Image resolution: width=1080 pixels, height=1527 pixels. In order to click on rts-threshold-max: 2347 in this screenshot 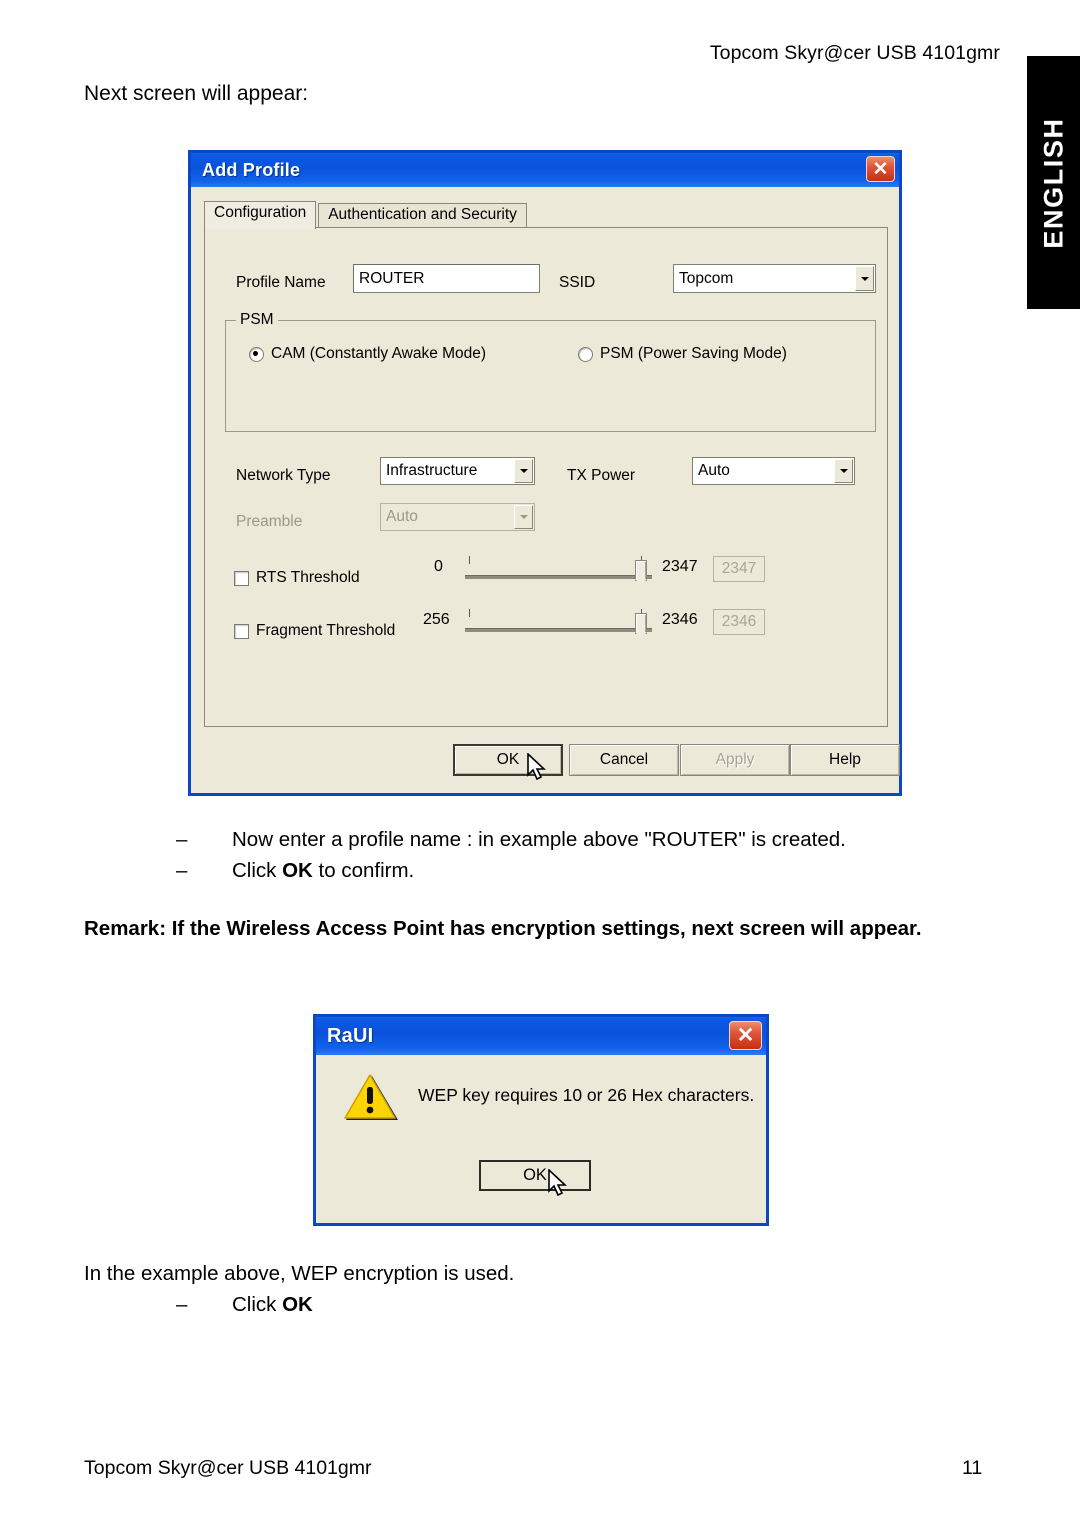, I will do `click(680, 566)`.